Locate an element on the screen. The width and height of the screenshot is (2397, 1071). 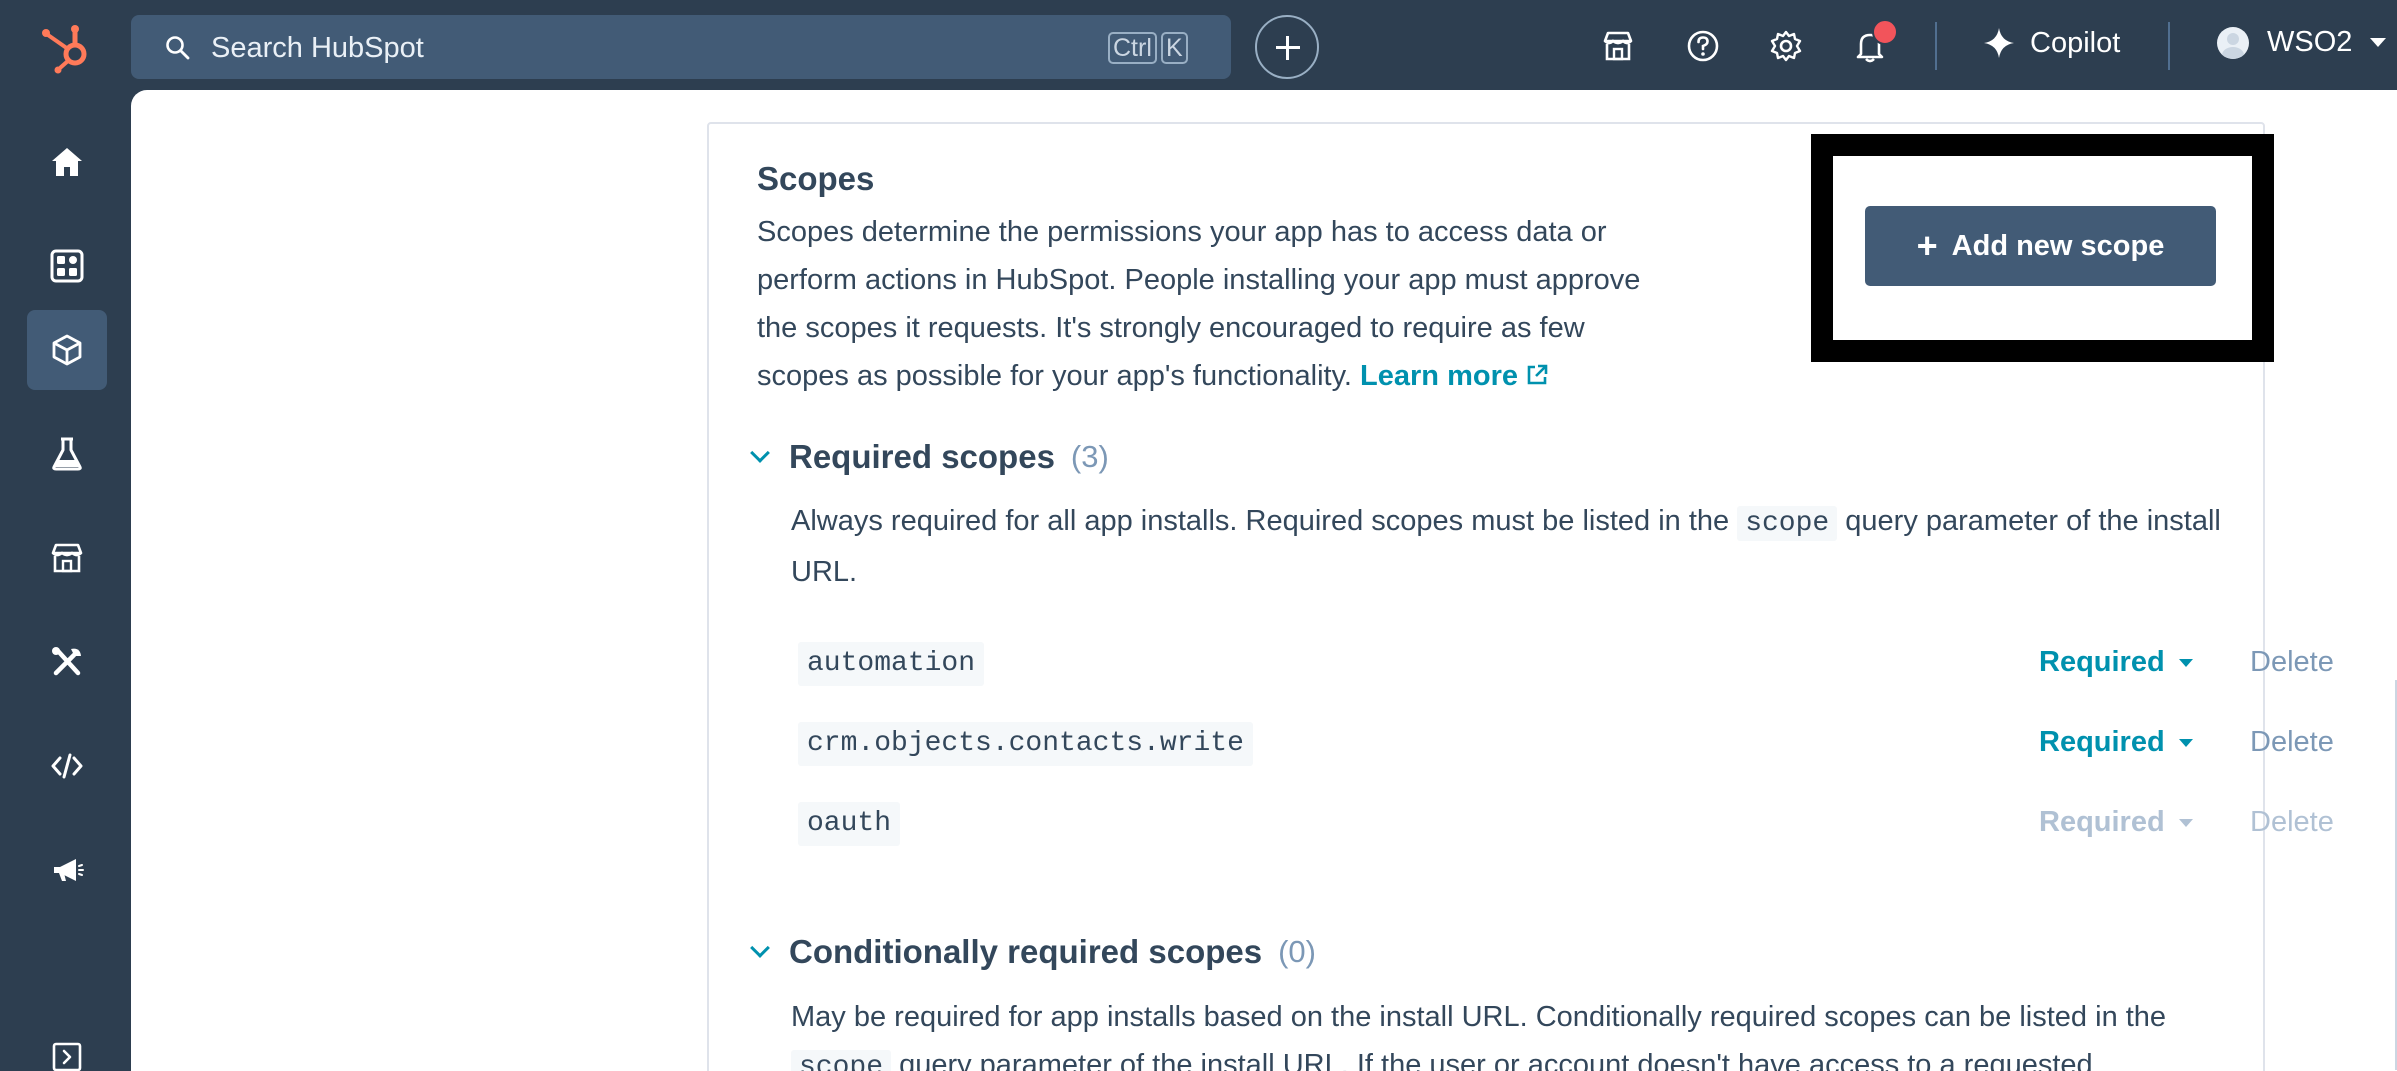
shortcut-ctrl-key: Ctrl is located at coordinates (1132, 48).